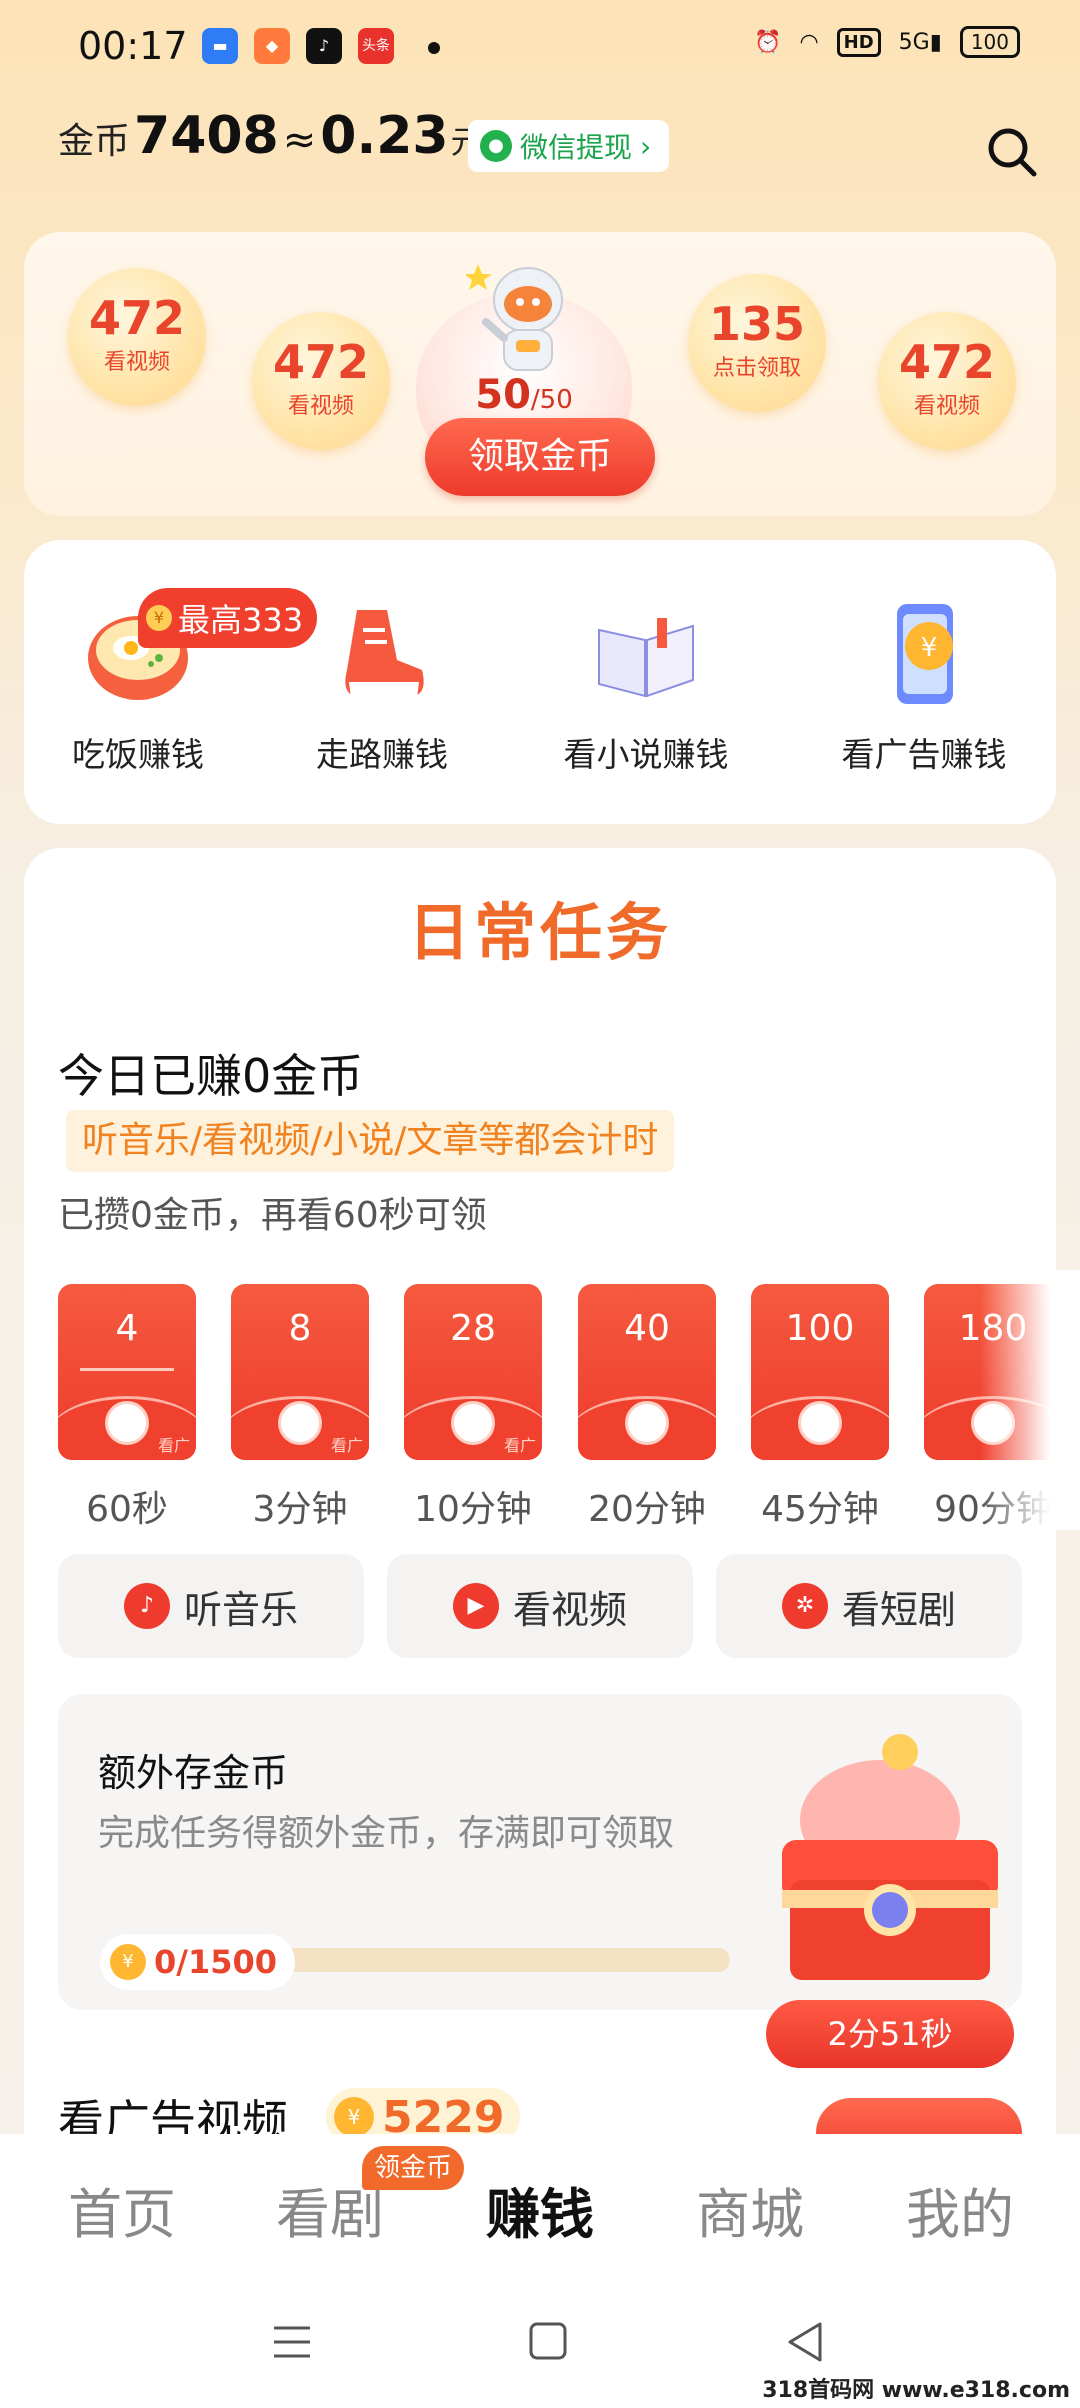 The image size is (1080, 2408). What do you see at coordinates (220, 46) in the screenshot?
I see `messages-icon: ▬` at bounding box center [220, 46].